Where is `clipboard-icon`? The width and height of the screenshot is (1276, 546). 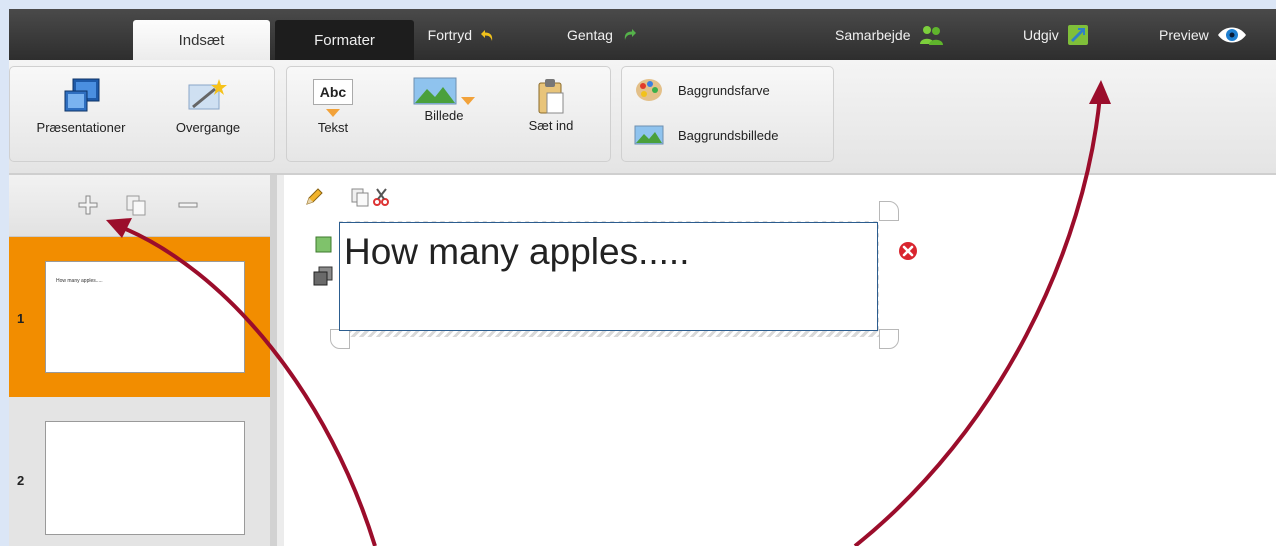 clipboard-icon is located at coordinates (551, 96).